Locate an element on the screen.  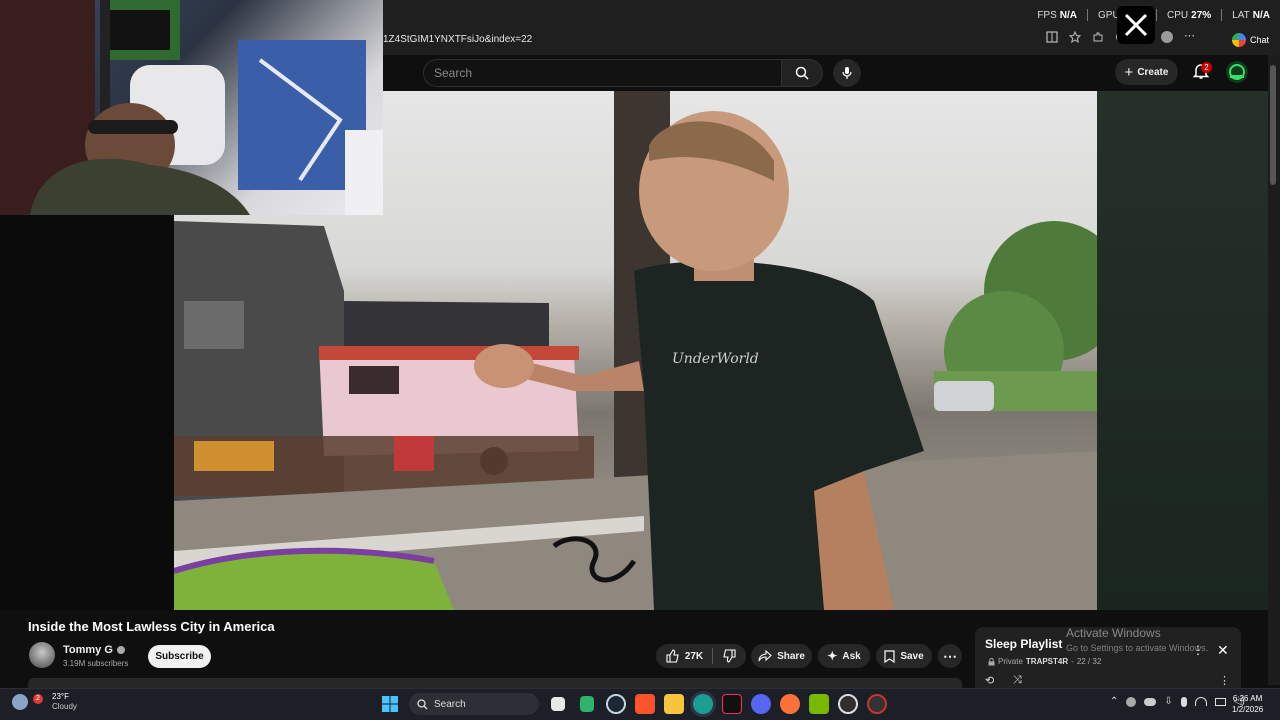
brave-icon is located at coordinates (645, 704).